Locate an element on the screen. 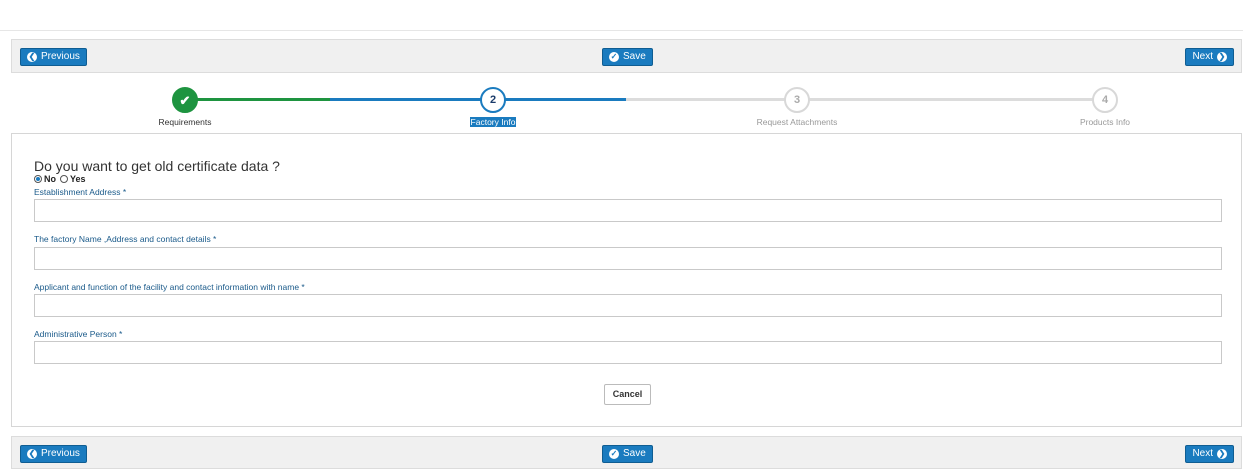 The width and height of the screenshot is (1243, 469). bottom-action-bar: ❮ Previous ✓ Save Next ❯ is located at coordinates (626, 452).